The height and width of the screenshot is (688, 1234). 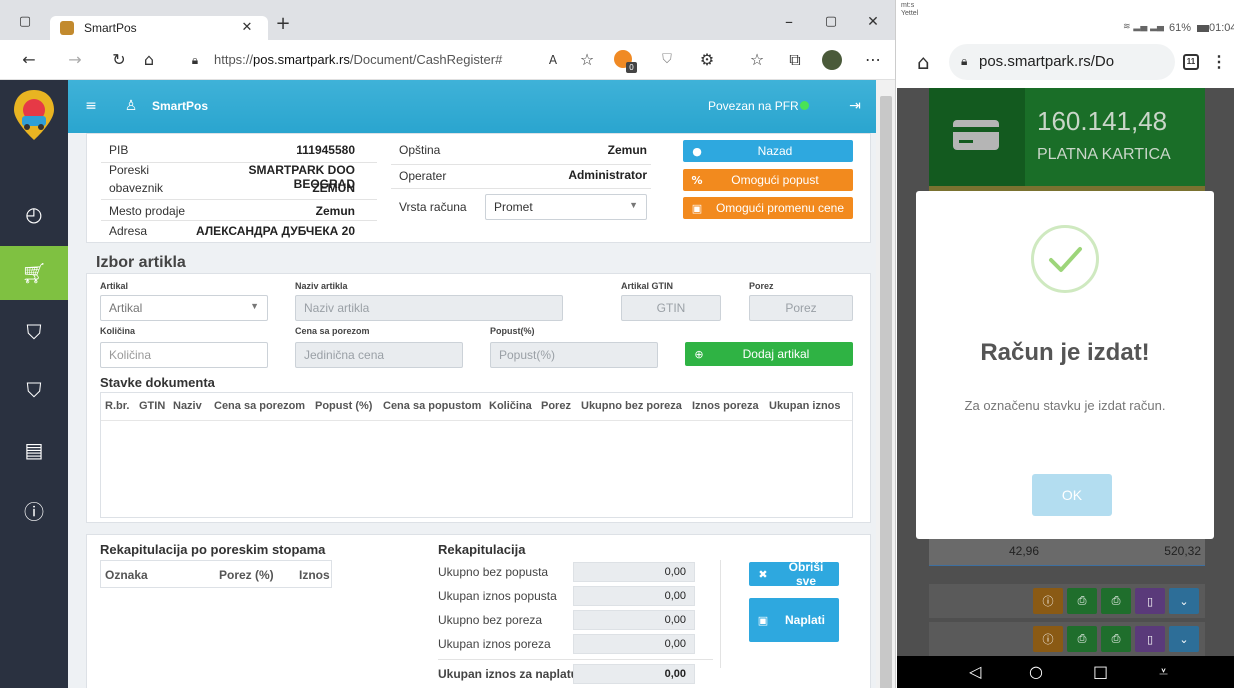 I want to click on naziv-artikla-label: Naziv artikla, so click(x=321, y=286).